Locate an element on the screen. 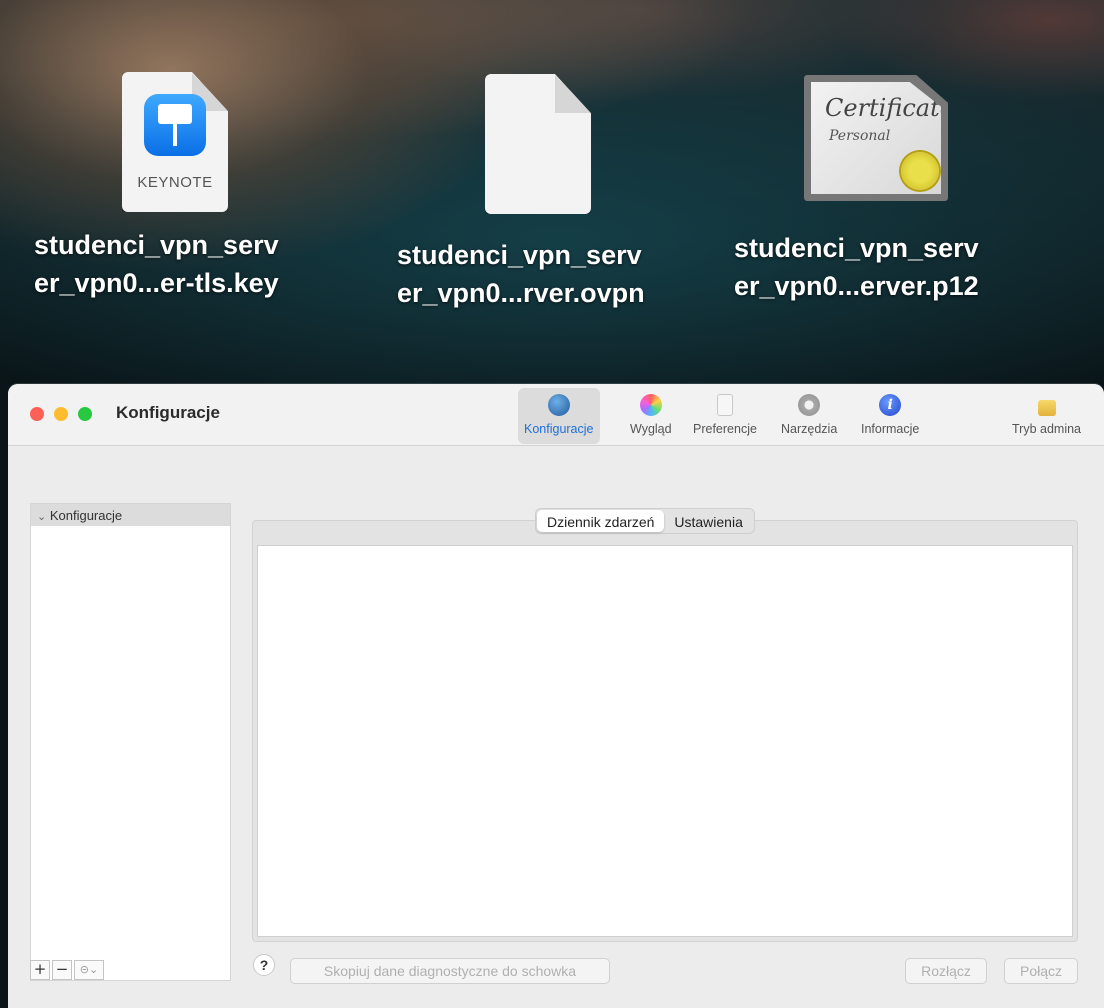 Image resolution: width=1104 pixels, height=1008 pixels. disconnect-button: Rozłącz is located at coordinates (946, 971).